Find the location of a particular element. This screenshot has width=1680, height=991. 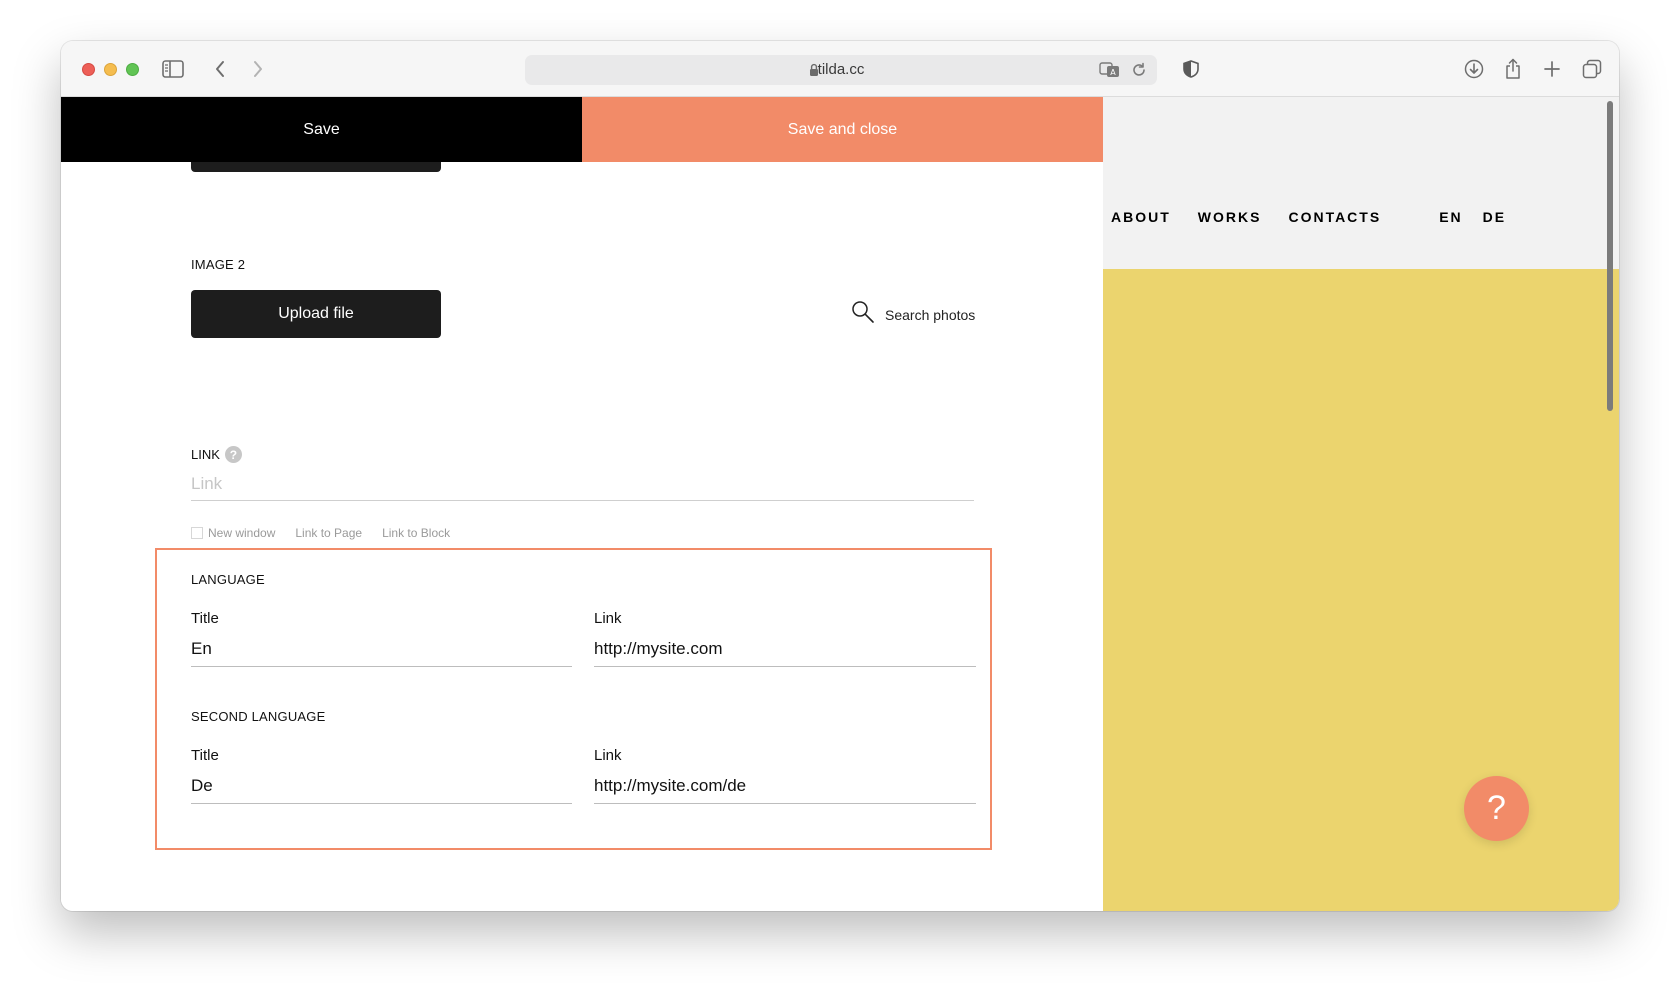

language-link-label: Link is located at coordinates (608, 618).